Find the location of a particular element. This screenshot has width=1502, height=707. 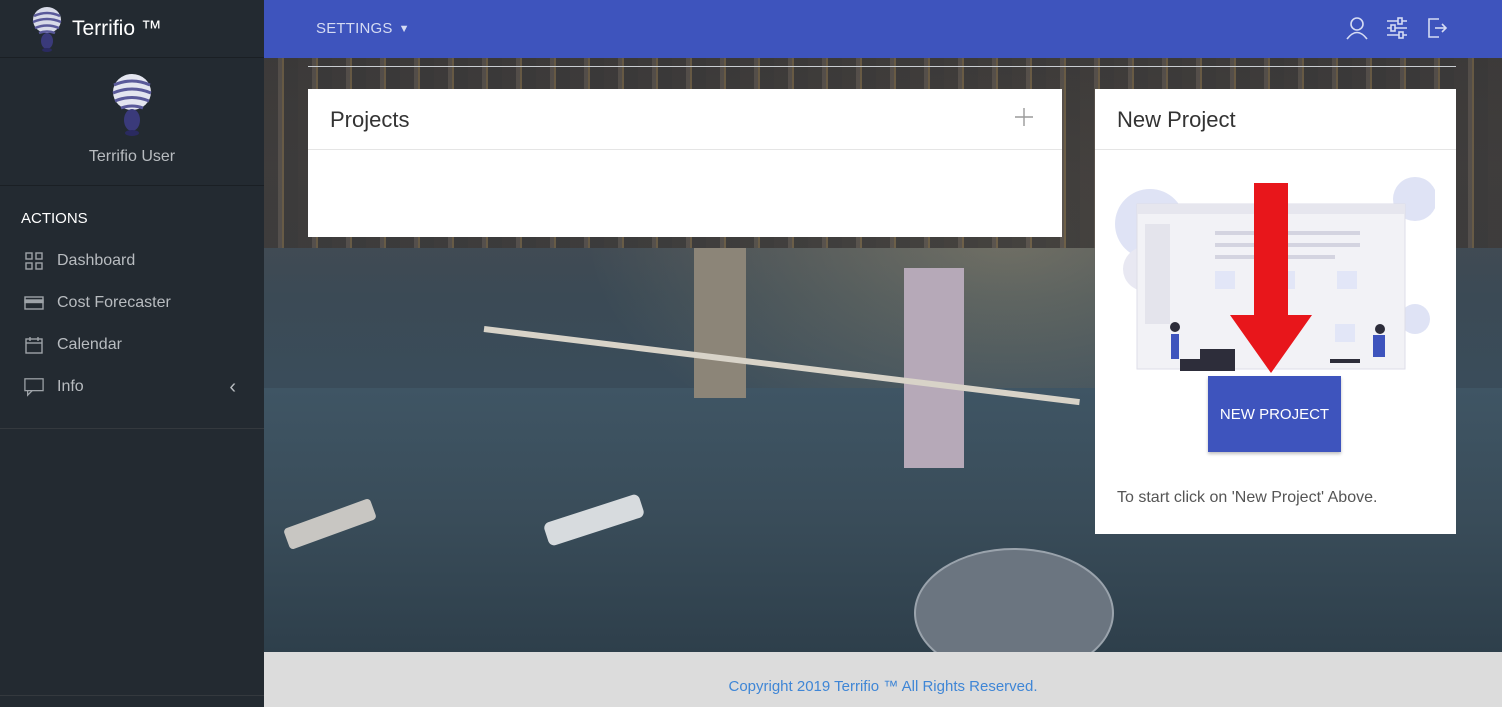

user-name: Terrifio User is located at coordinates (132, 156).